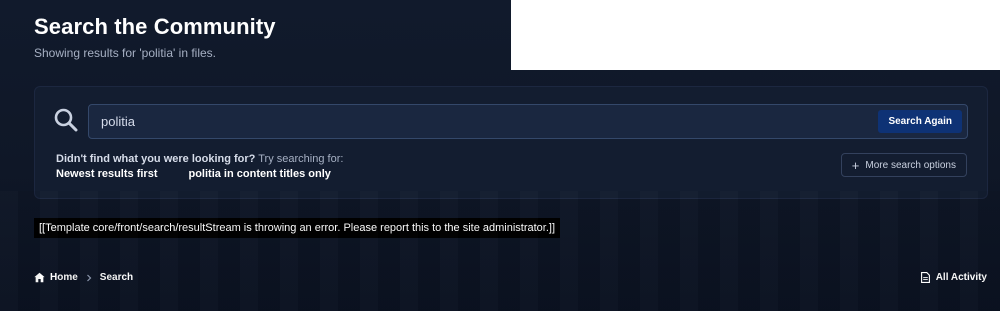 This screenshot has width=1000, height=311. What do you see at coordinates (39, 277) in the screenshot?
I see `home-icon` at bounding box center [39, 277].